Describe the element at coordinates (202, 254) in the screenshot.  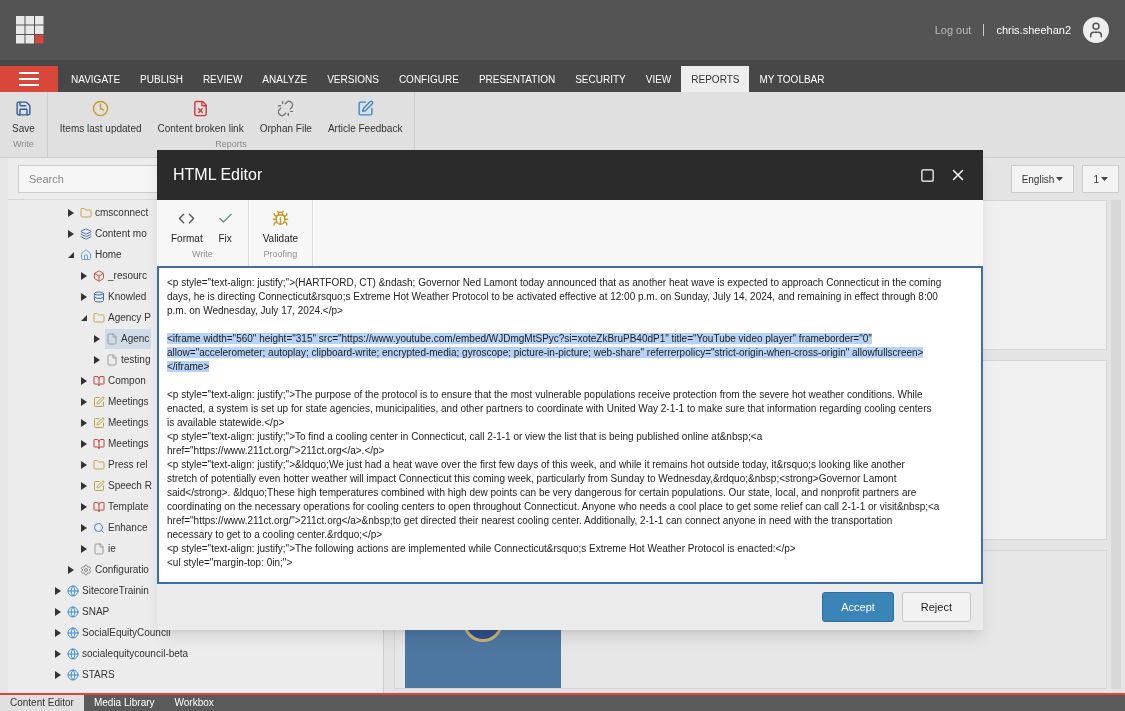
I see `toolbar-group-label: Write` at that location.